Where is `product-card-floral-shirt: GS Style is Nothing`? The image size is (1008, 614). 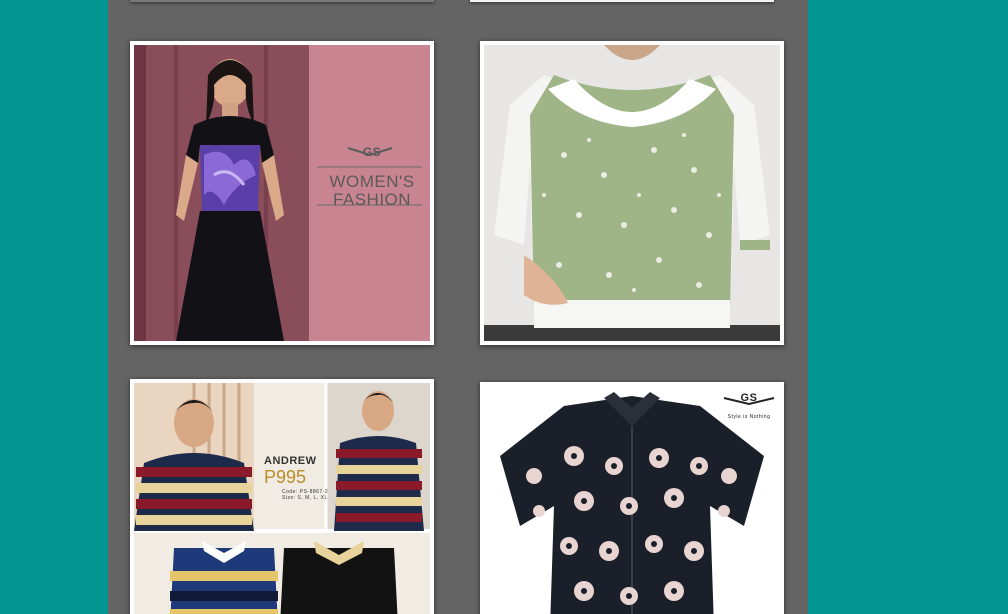
product-card-floral-shirt: GS Style is Nothing is located at coordinates (632, 498).